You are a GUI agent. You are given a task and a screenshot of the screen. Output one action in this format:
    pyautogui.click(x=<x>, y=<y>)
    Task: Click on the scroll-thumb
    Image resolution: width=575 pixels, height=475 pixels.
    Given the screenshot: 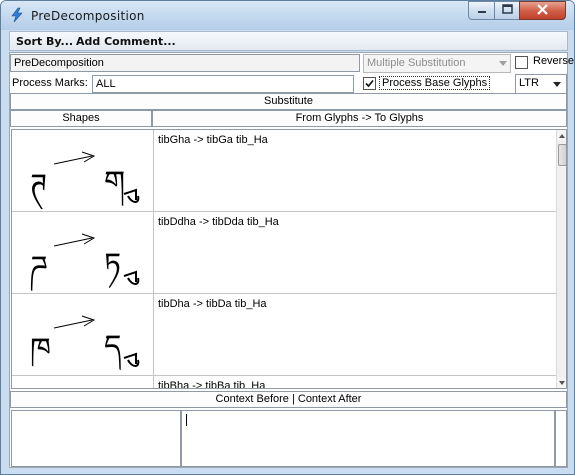 What is the action you would take?
    pyautogui.click(x=562, y=155)
    